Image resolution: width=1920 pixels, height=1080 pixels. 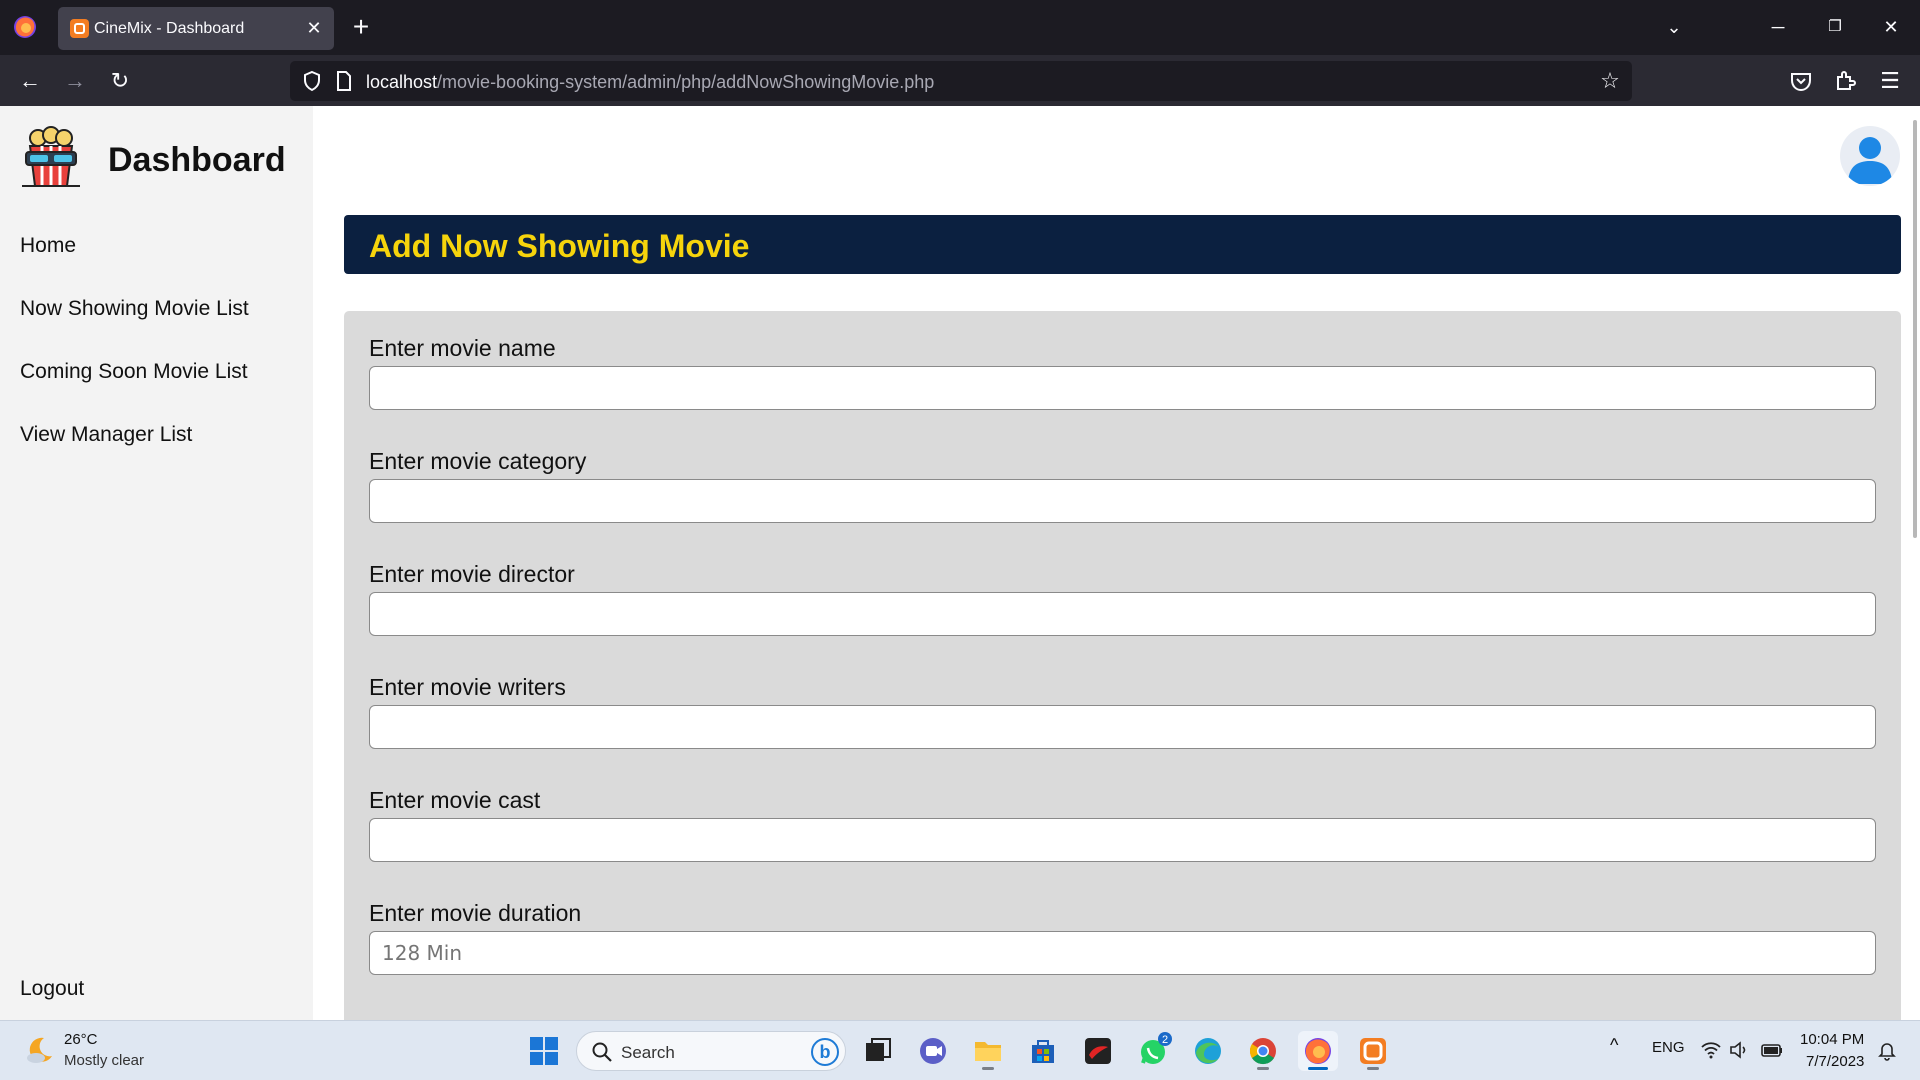 What do you see at coordinates (602, 1052) in the screenshot?
I see `search-icon` at bounding box center [602, 1052].